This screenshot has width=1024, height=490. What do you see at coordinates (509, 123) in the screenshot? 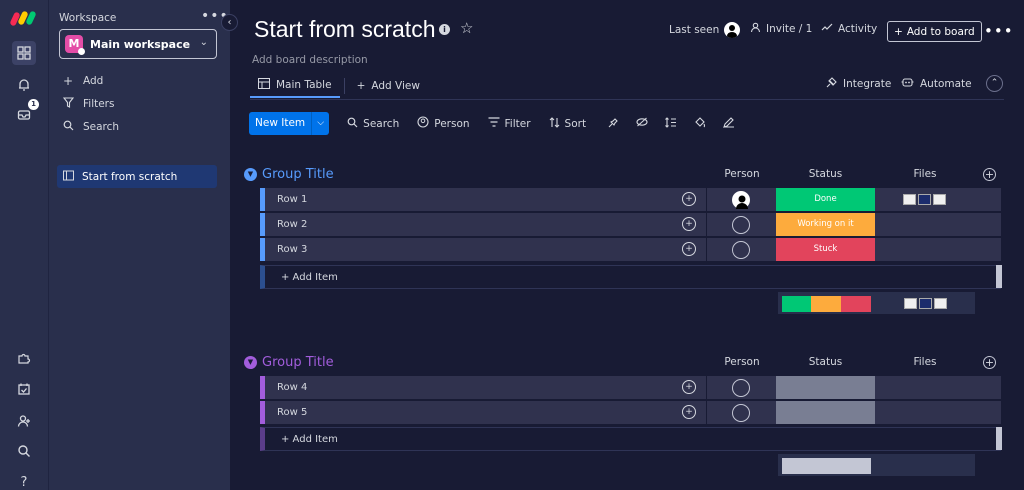
I see `filter-button: Filter` at bounding box center [509, 123].